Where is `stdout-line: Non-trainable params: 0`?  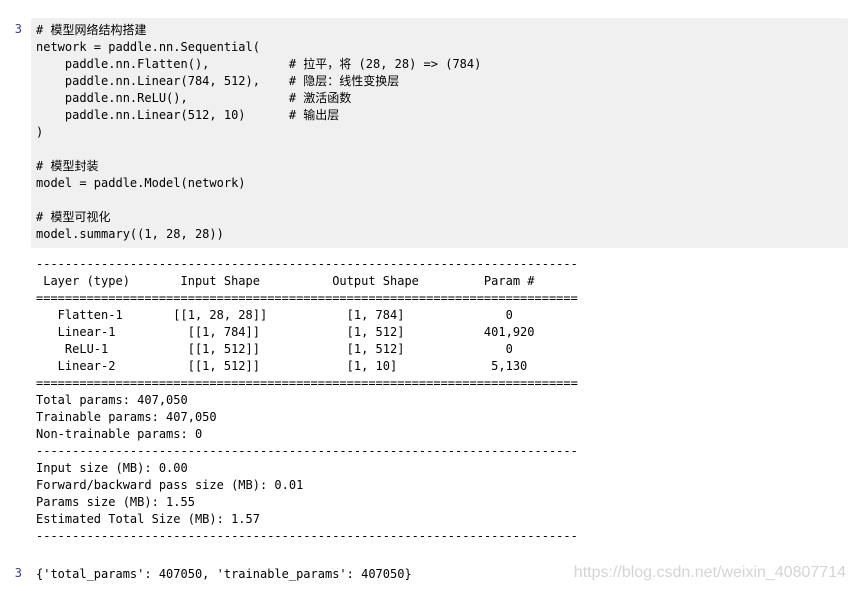 stdout-line: Non-trainable params: 0 is located at coordinates (119, 434).